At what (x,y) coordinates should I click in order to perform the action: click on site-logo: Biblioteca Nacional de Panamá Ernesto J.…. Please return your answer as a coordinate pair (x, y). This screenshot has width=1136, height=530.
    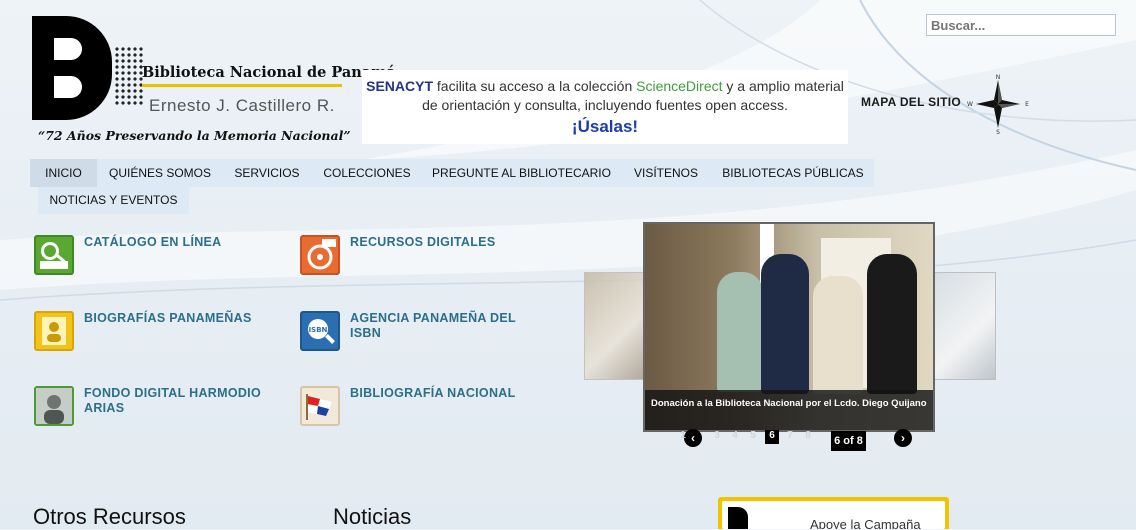
    Looking at the image, I should click on (214, 81).